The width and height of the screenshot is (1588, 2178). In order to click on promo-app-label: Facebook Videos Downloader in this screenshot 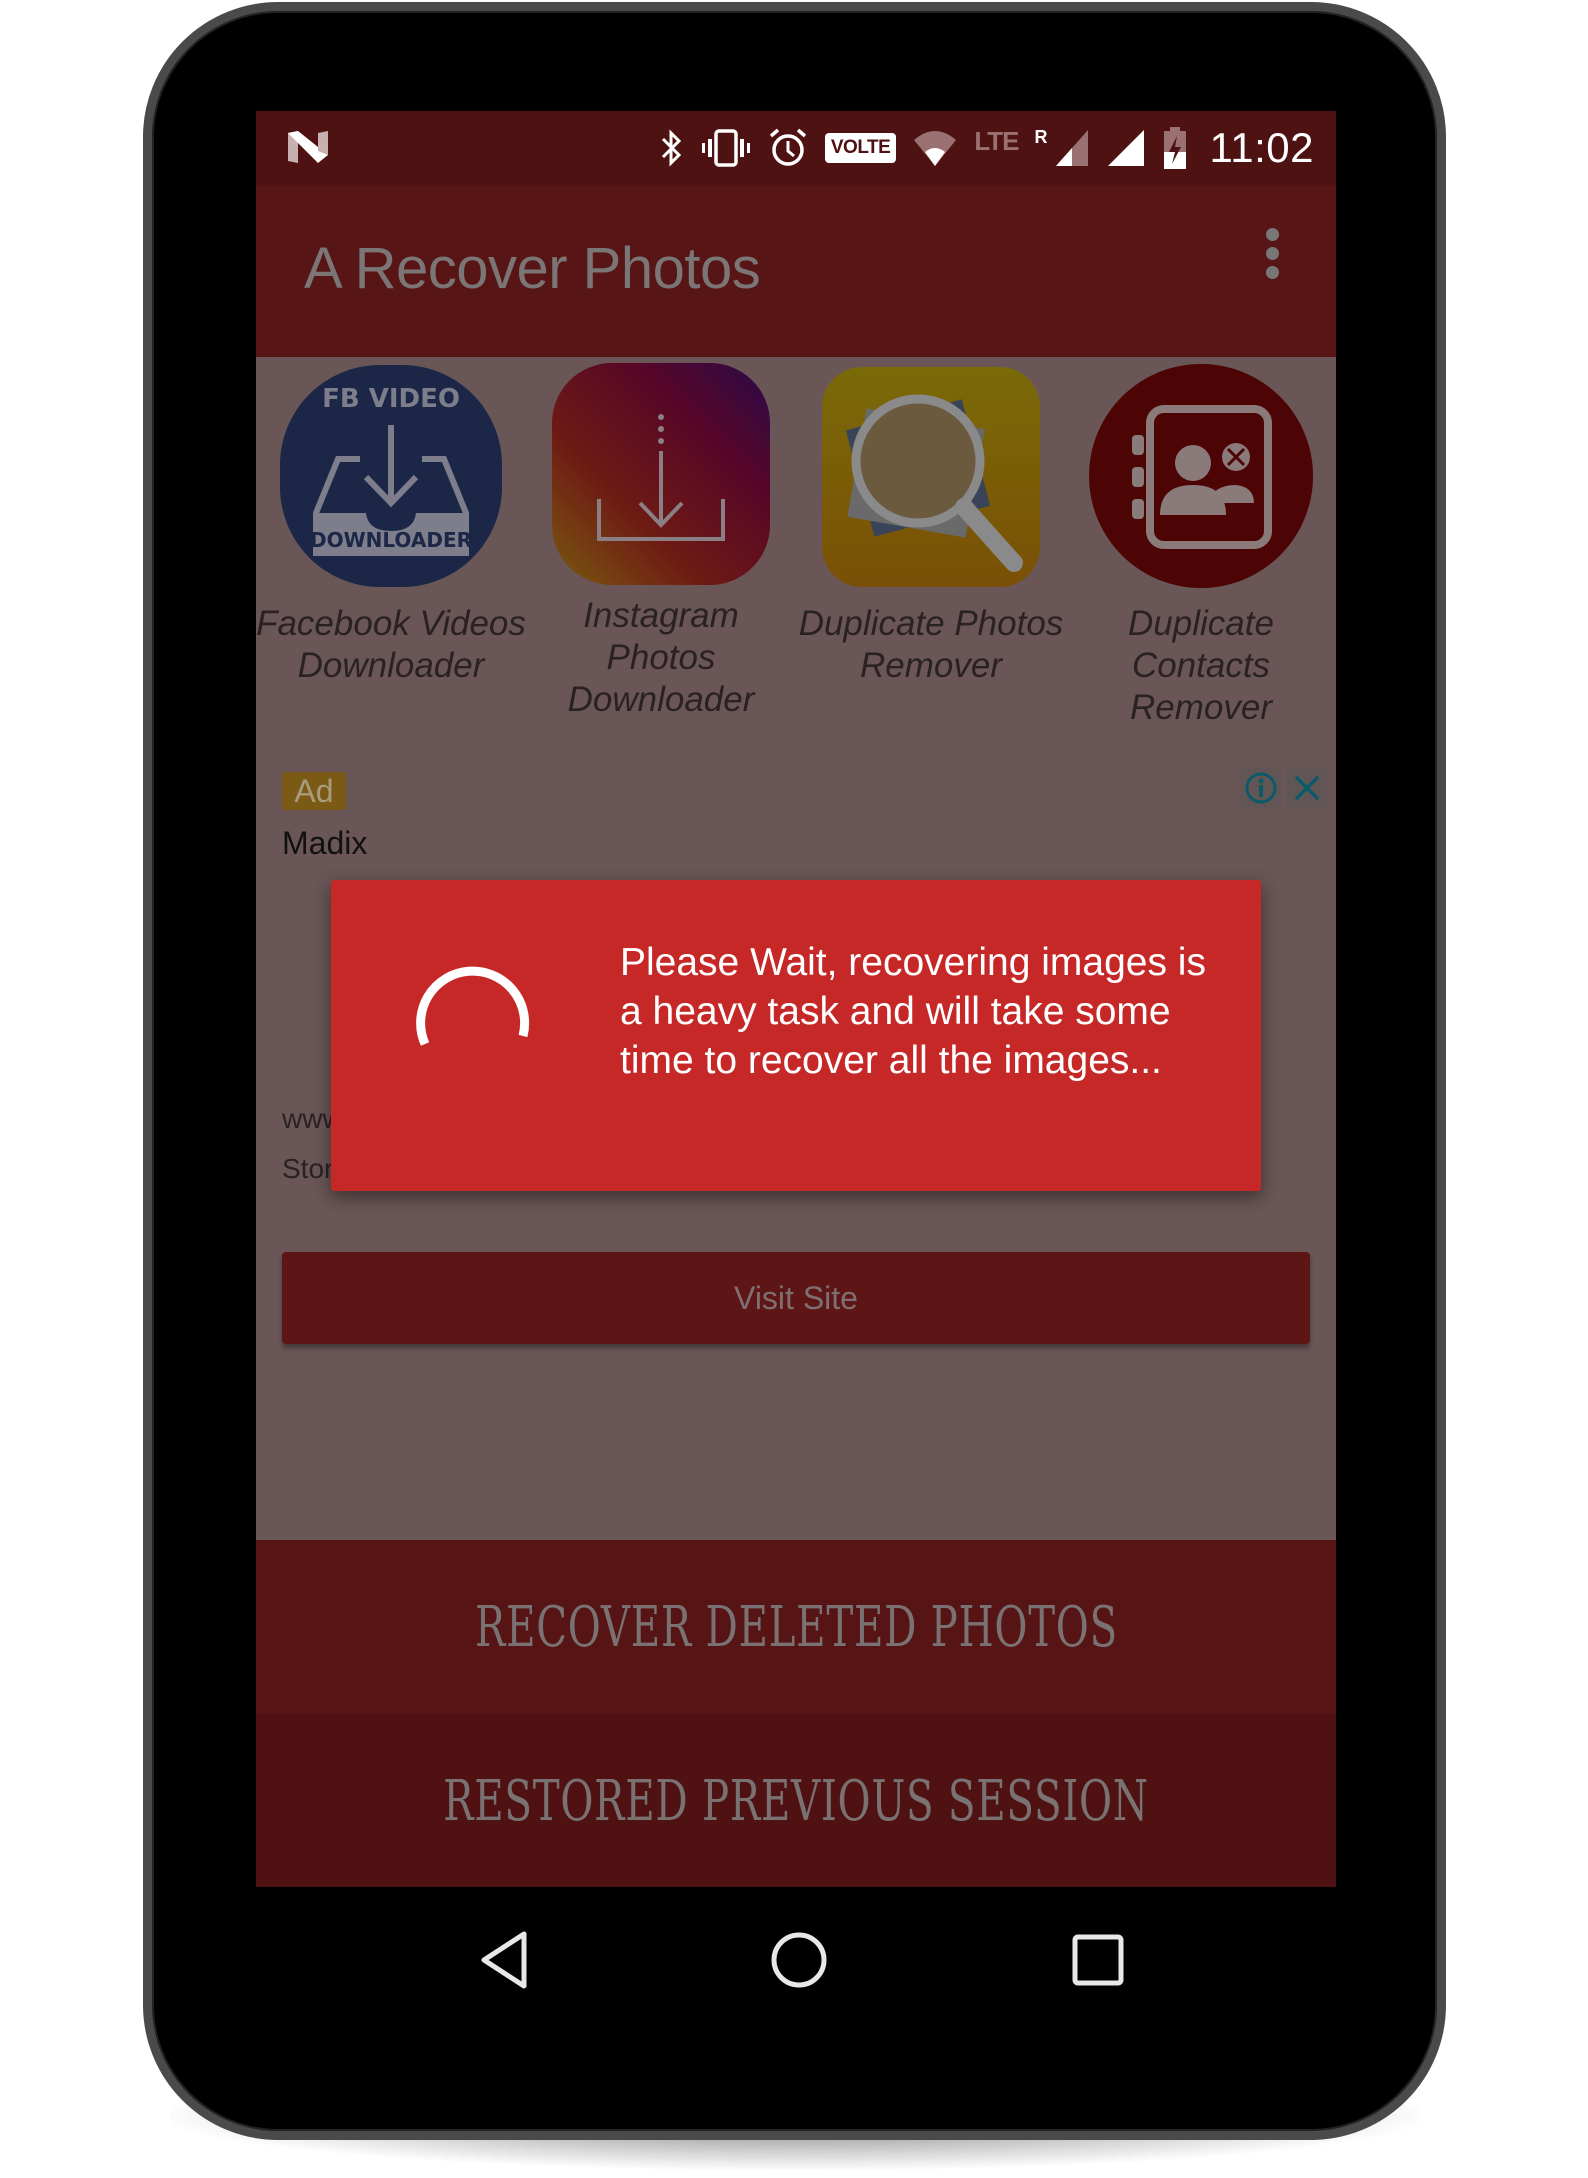, I will do `click(391, 644)`.